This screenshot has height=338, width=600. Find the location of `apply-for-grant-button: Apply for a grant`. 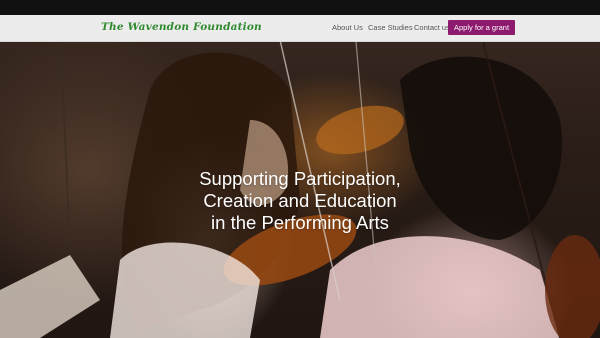

apply-for-grant-button: Apply for a grant is located at coordinates (482, 27).